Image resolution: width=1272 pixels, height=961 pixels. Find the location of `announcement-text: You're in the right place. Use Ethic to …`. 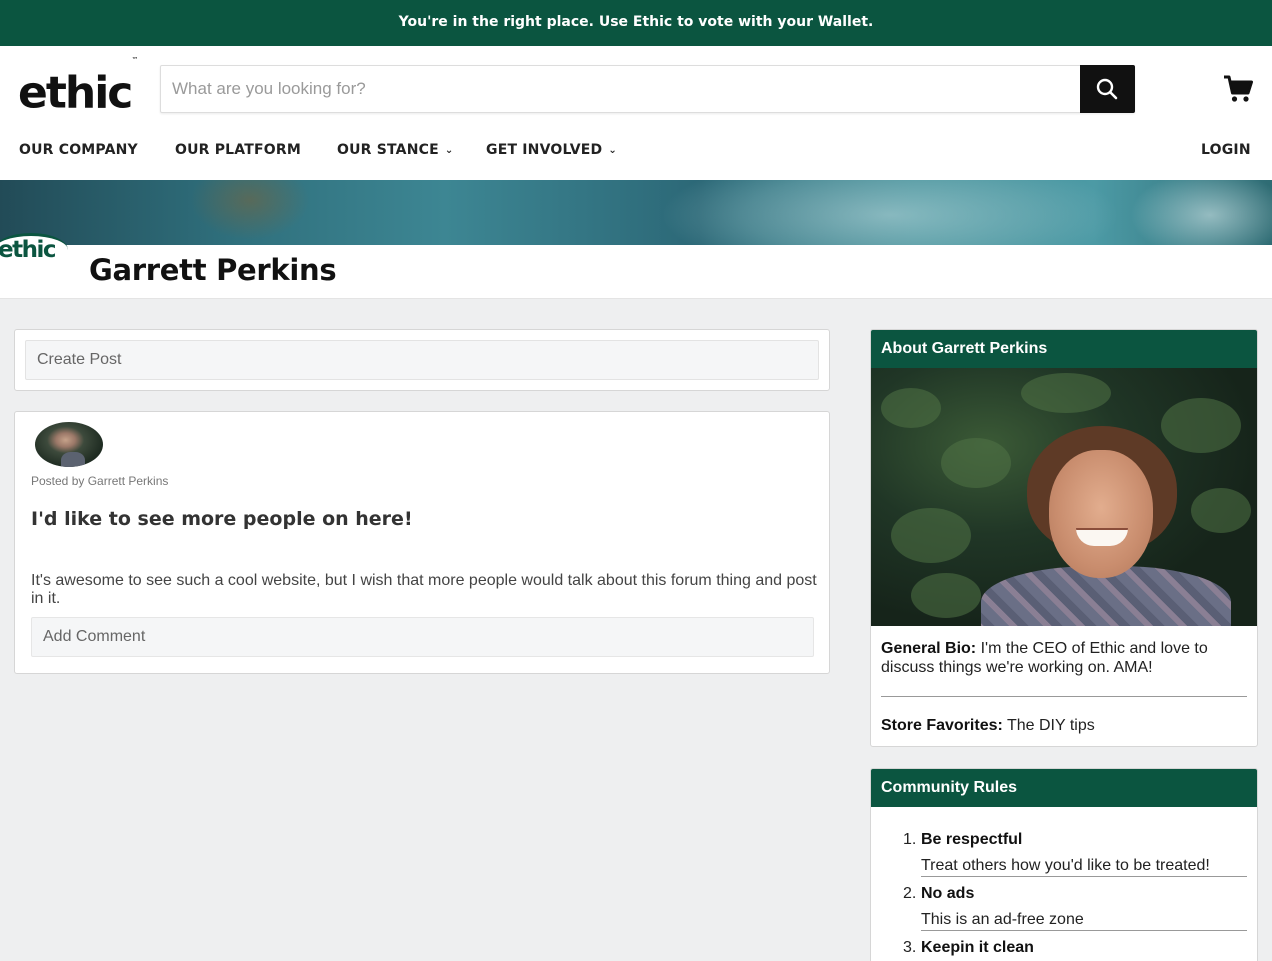

announcement-text: You're in the right place. Use Ethic to … is located at coordinates (636, 22).